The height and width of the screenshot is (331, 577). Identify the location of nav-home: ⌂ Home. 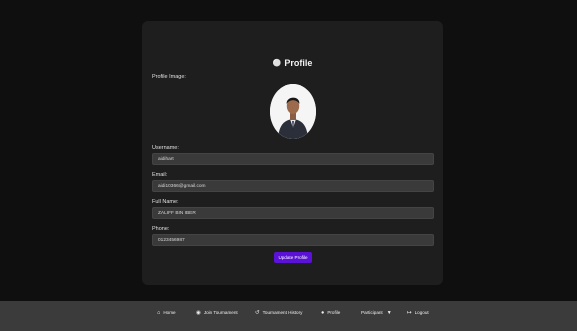
(166, 313).